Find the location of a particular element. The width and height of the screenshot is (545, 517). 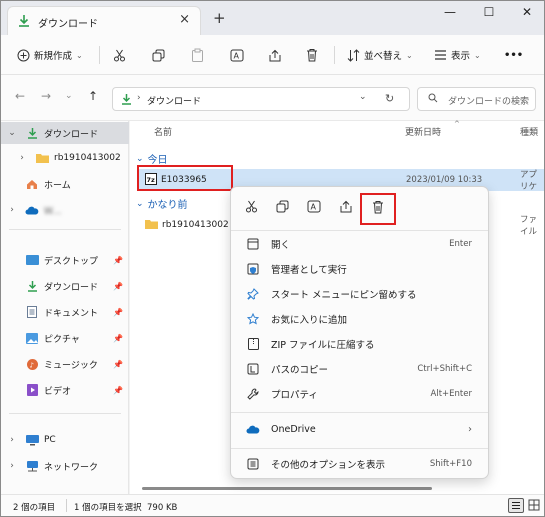

sidebar-item-pictures: ピクチャ 📌 is located at coordinates (65, 338).